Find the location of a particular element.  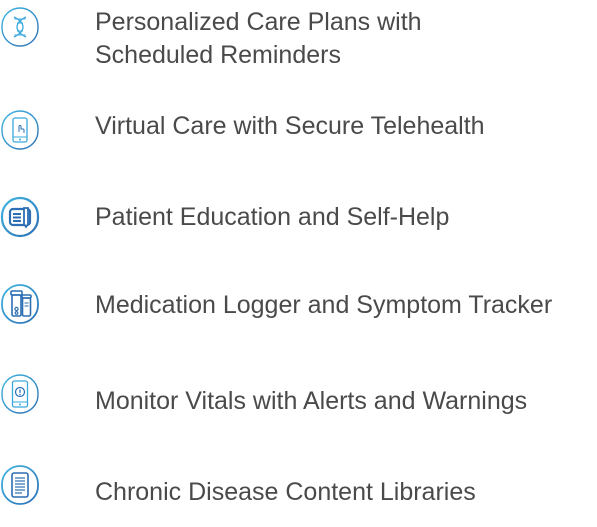

feature-label: Monitor Vitals with Alerts and Warnings is located at coordinates (311, 401).